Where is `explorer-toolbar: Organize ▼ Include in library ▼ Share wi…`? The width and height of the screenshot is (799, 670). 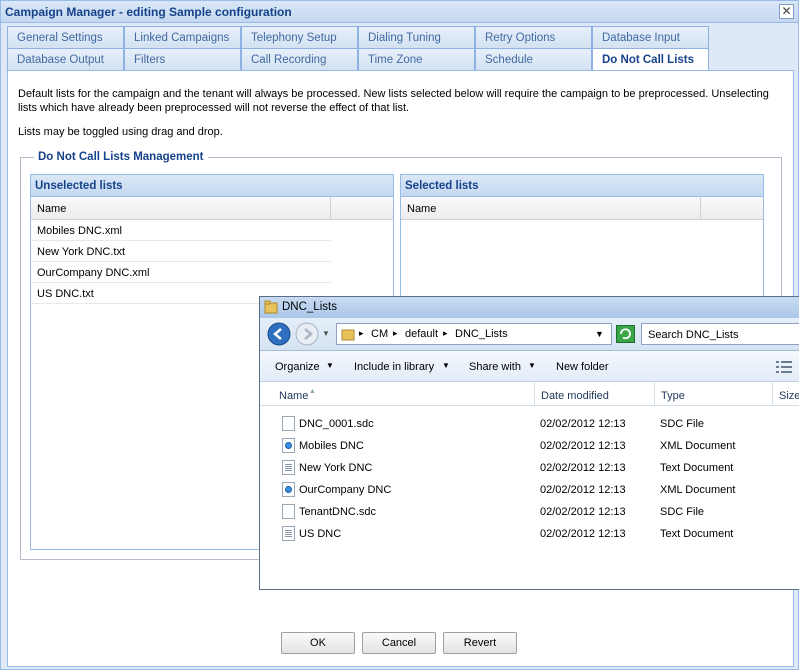
explorer-toolbar: Organize ▼ Include in library ▼ Share wi… is located at coordinates (529, 366).